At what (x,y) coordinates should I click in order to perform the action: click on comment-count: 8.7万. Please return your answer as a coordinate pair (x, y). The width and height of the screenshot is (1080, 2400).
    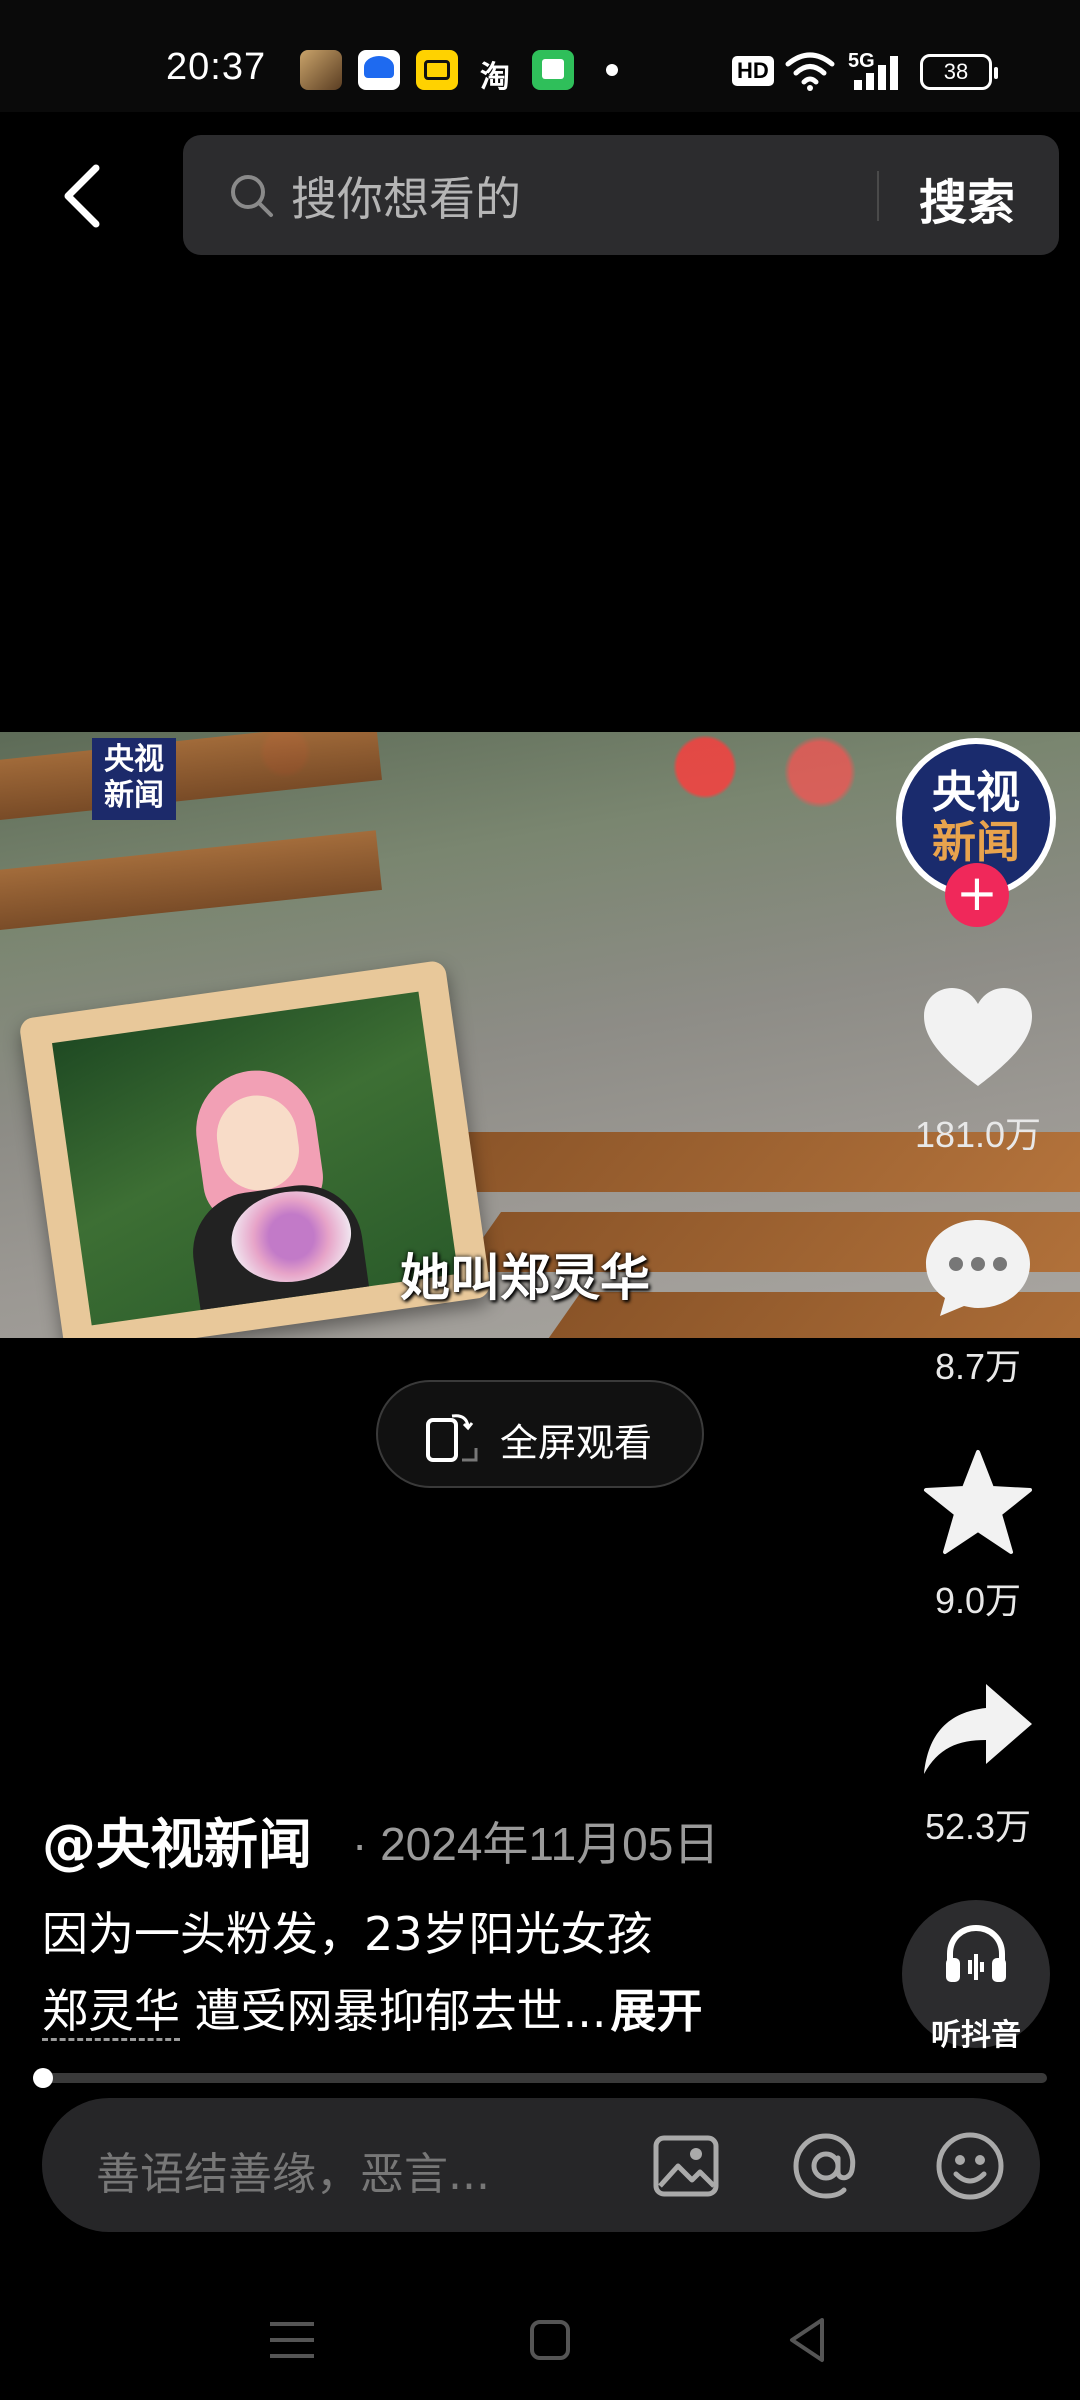
    Looking at the image, I should click on (978, 1366).